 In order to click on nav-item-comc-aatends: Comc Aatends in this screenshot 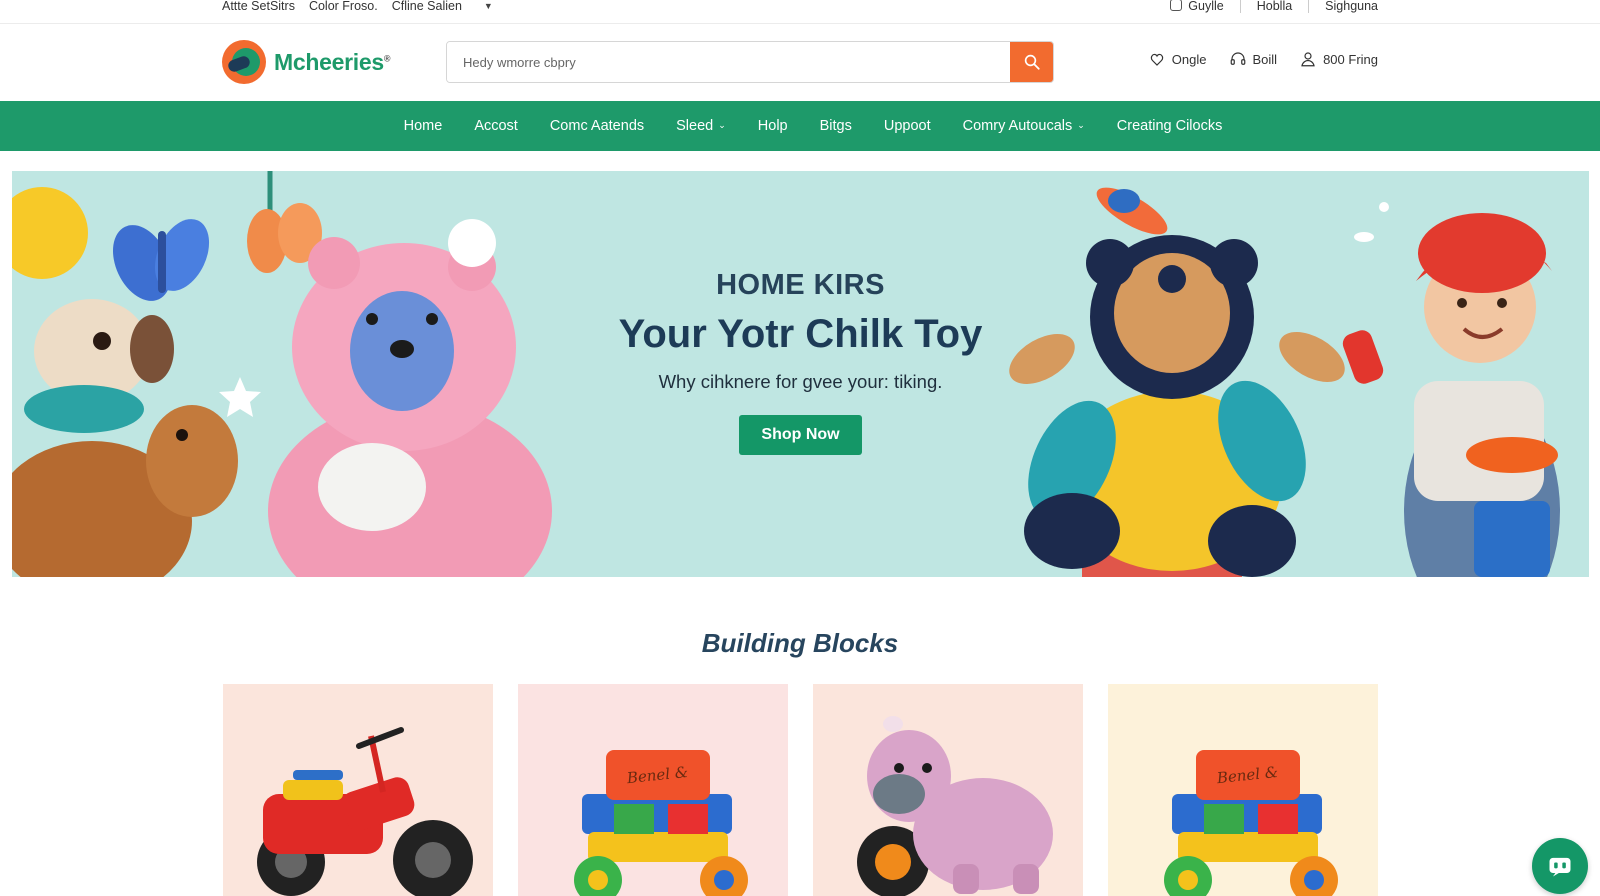, I will do `click(597, 126)`.